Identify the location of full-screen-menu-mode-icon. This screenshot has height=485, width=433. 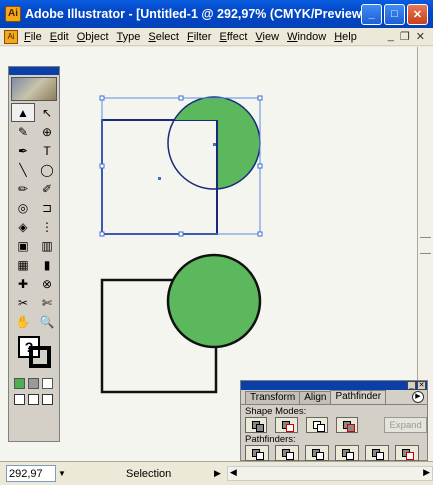
(33, 399).